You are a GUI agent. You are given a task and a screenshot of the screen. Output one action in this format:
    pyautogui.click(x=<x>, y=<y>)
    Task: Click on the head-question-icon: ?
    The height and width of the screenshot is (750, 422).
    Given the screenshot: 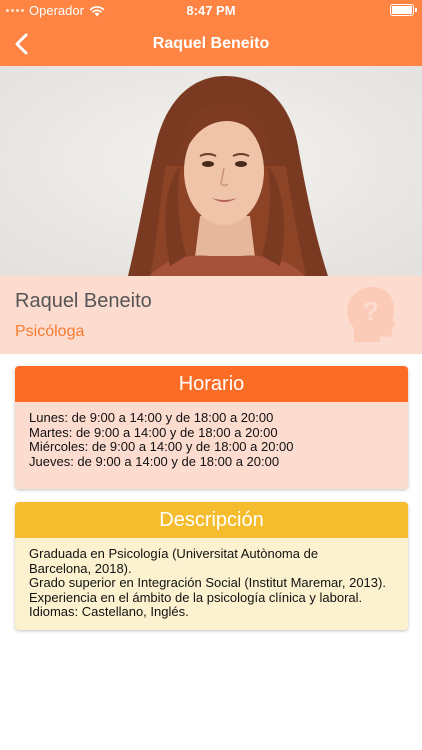 What is the action you would take?
    pyautogui.click(x=371, y=314)
    